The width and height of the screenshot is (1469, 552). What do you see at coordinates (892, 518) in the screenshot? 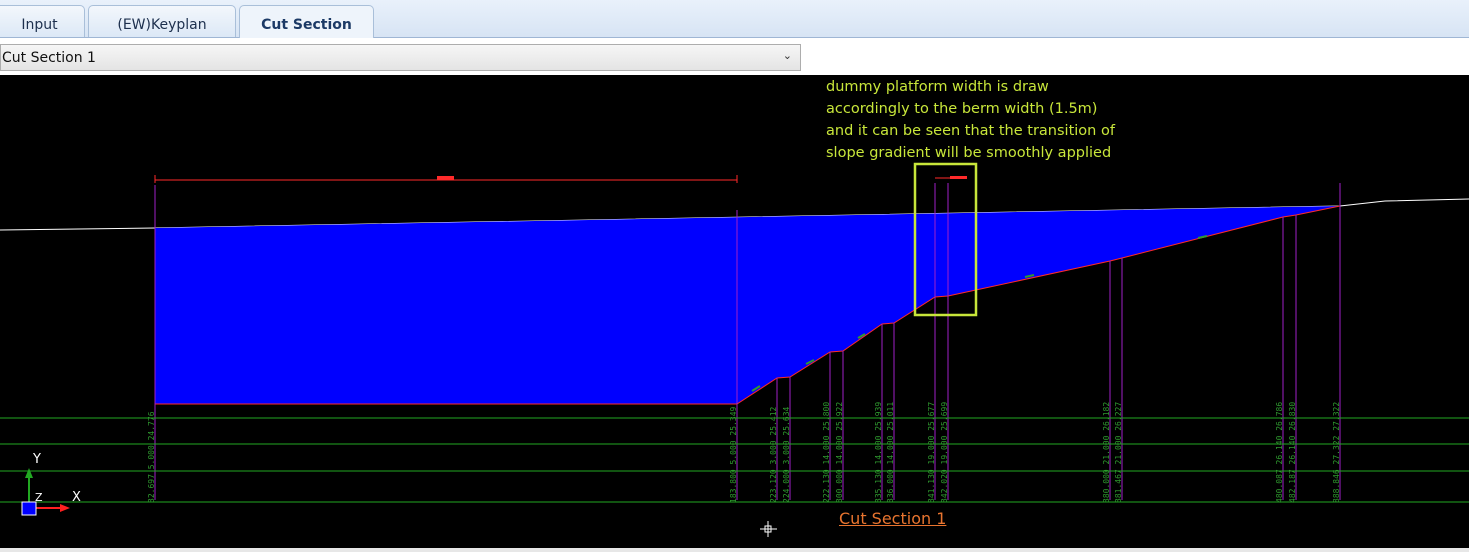
I see `section-caption: Cut Section 1` at bounding box center [892, 518].